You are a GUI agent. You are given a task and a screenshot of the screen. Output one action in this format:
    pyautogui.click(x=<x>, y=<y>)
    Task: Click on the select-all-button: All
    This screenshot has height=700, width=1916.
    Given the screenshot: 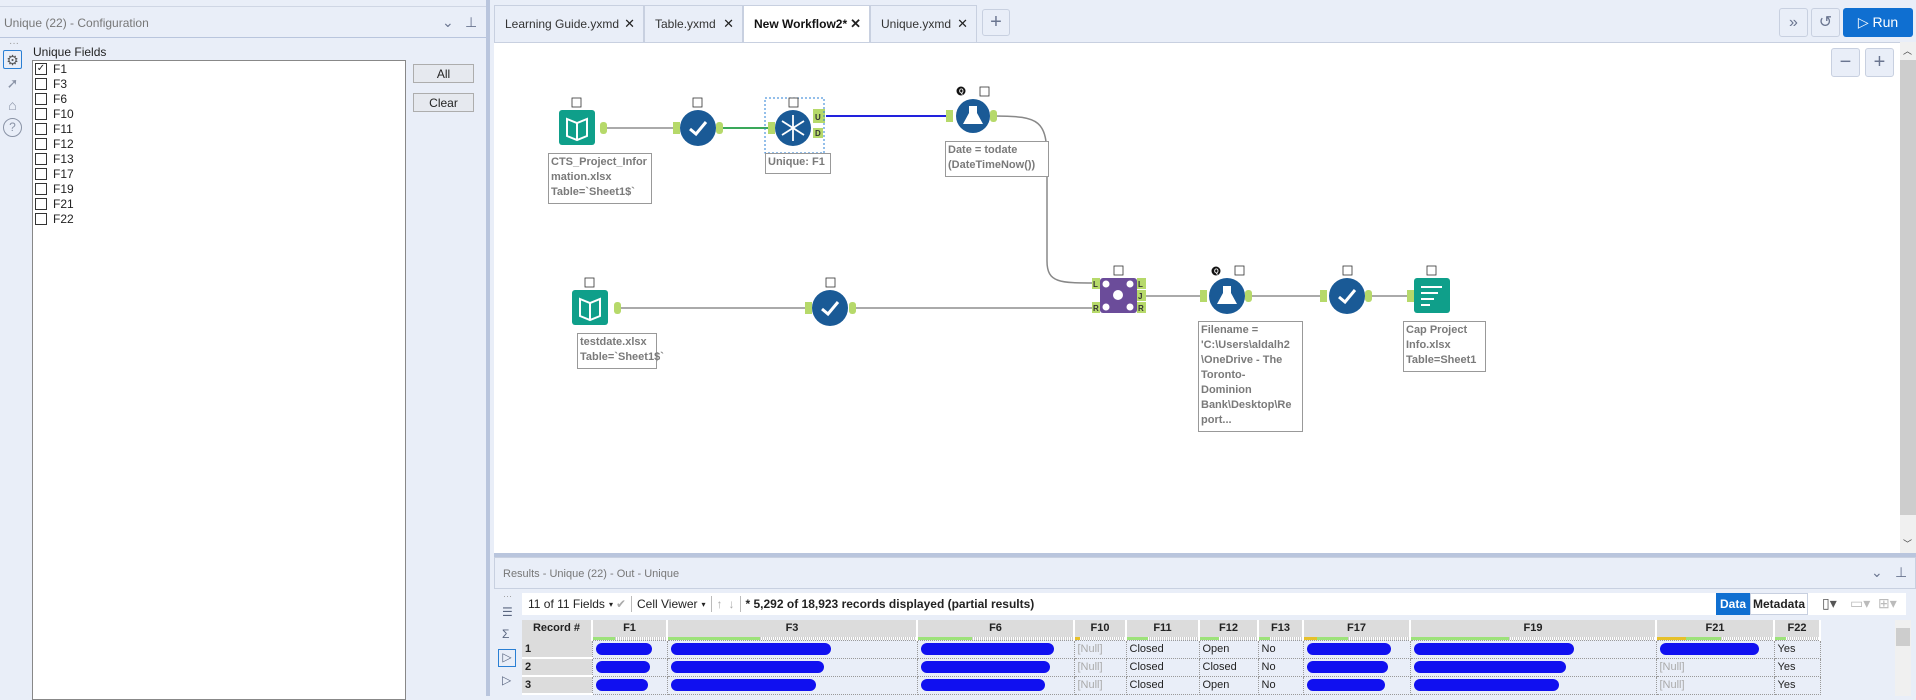 What is the action you would take?
    pyautogui.click(x=443, y=73)
    